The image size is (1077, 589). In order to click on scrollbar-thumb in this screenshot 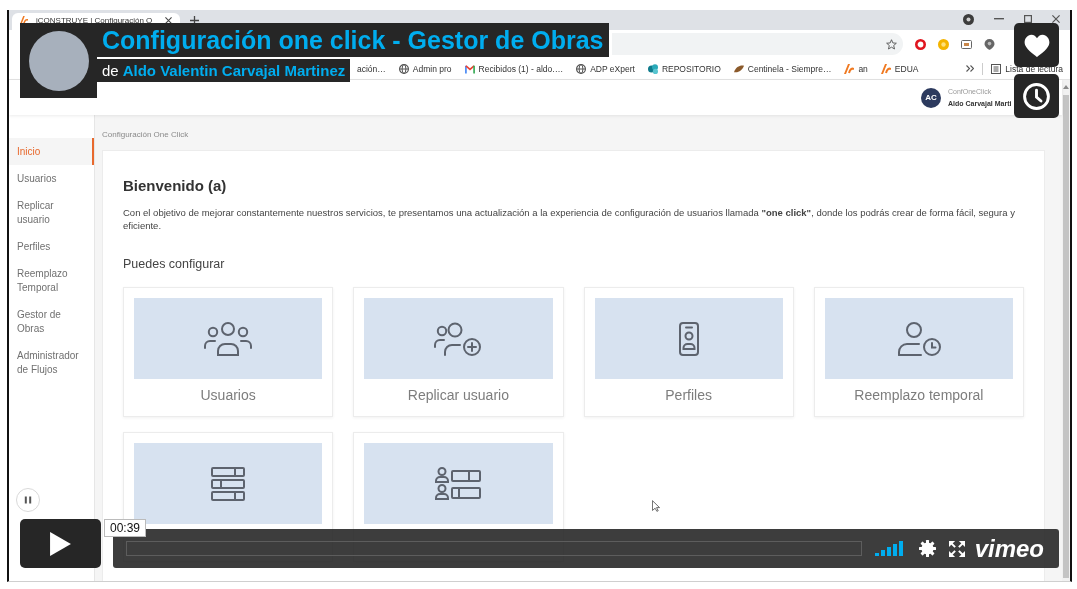, I will do `click(1066, 336)`.